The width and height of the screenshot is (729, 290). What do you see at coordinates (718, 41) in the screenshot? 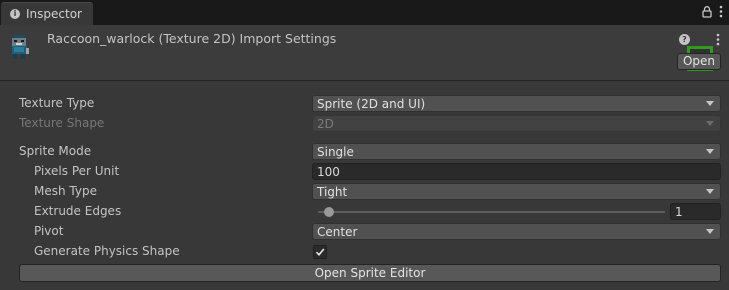
I see `header-menu-icon` at bounding box center [718, 41].